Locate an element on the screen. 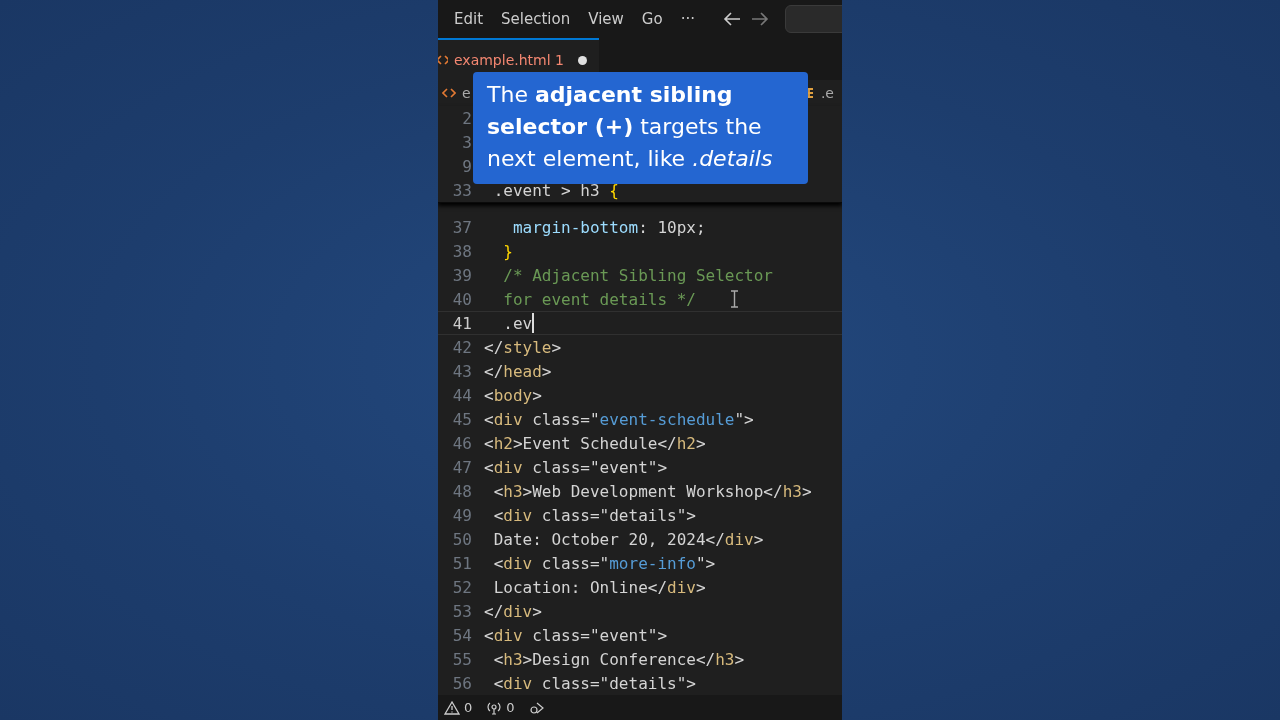 The image size is (1280, 720). line-number: 55 is located at coordinates (461, 659).